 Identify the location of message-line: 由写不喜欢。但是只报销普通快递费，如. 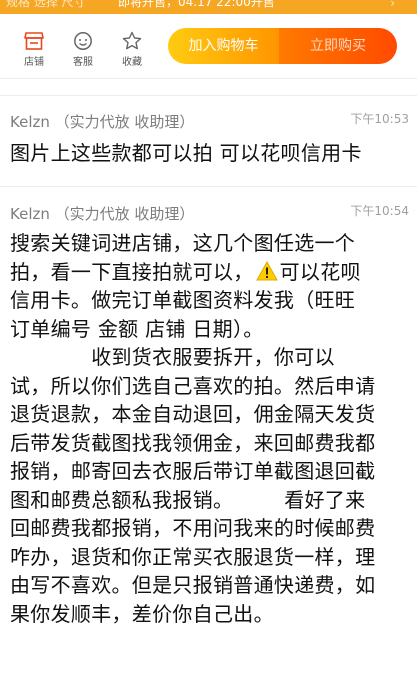
(193, 585).